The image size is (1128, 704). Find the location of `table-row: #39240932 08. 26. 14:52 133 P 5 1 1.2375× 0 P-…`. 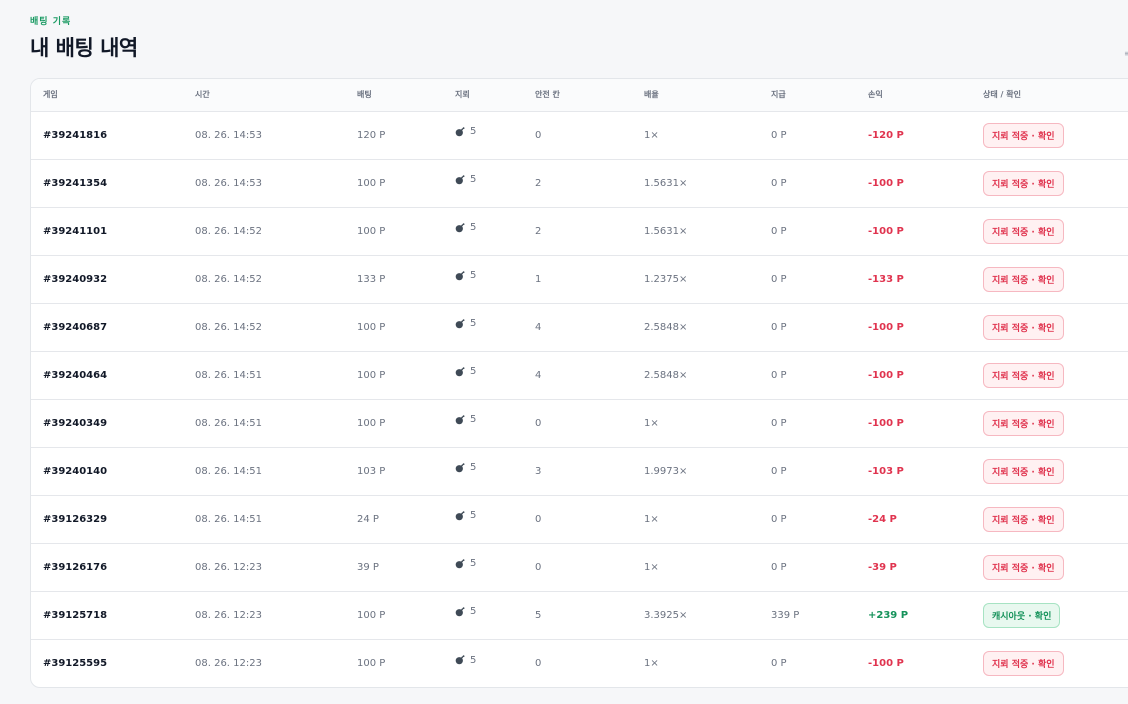

table-row: #39240932 08. 26. 14:52 133 P 5 1 1.2375× 0 P-… is located at coordinates (579, 279).